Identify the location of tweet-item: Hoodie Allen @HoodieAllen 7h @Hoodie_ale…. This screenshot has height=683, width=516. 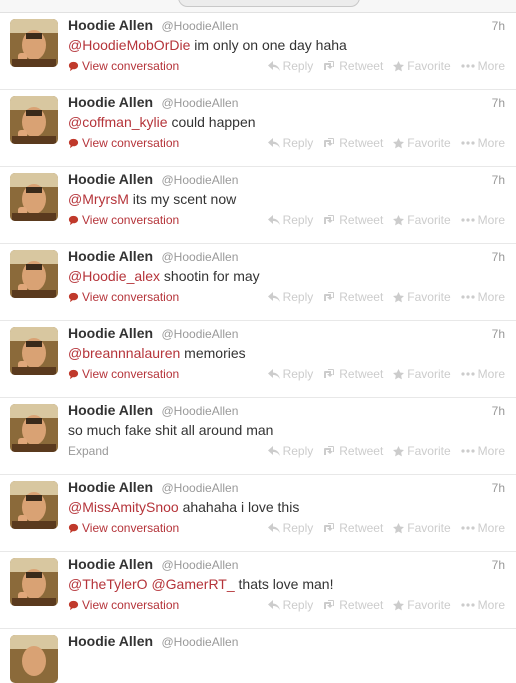
(258, 282).